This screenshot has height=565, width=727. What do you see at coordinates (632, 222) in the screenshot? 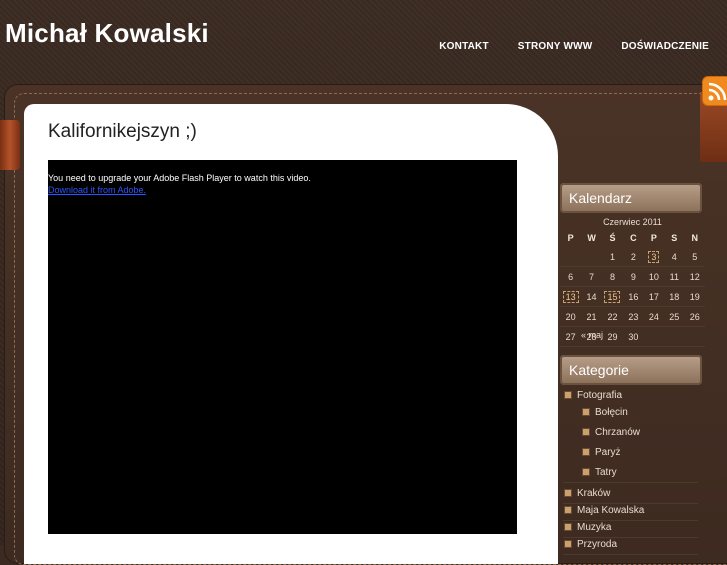
I see `calendar-caption: Czerwiec 2011` at bounding box center [632, 222].